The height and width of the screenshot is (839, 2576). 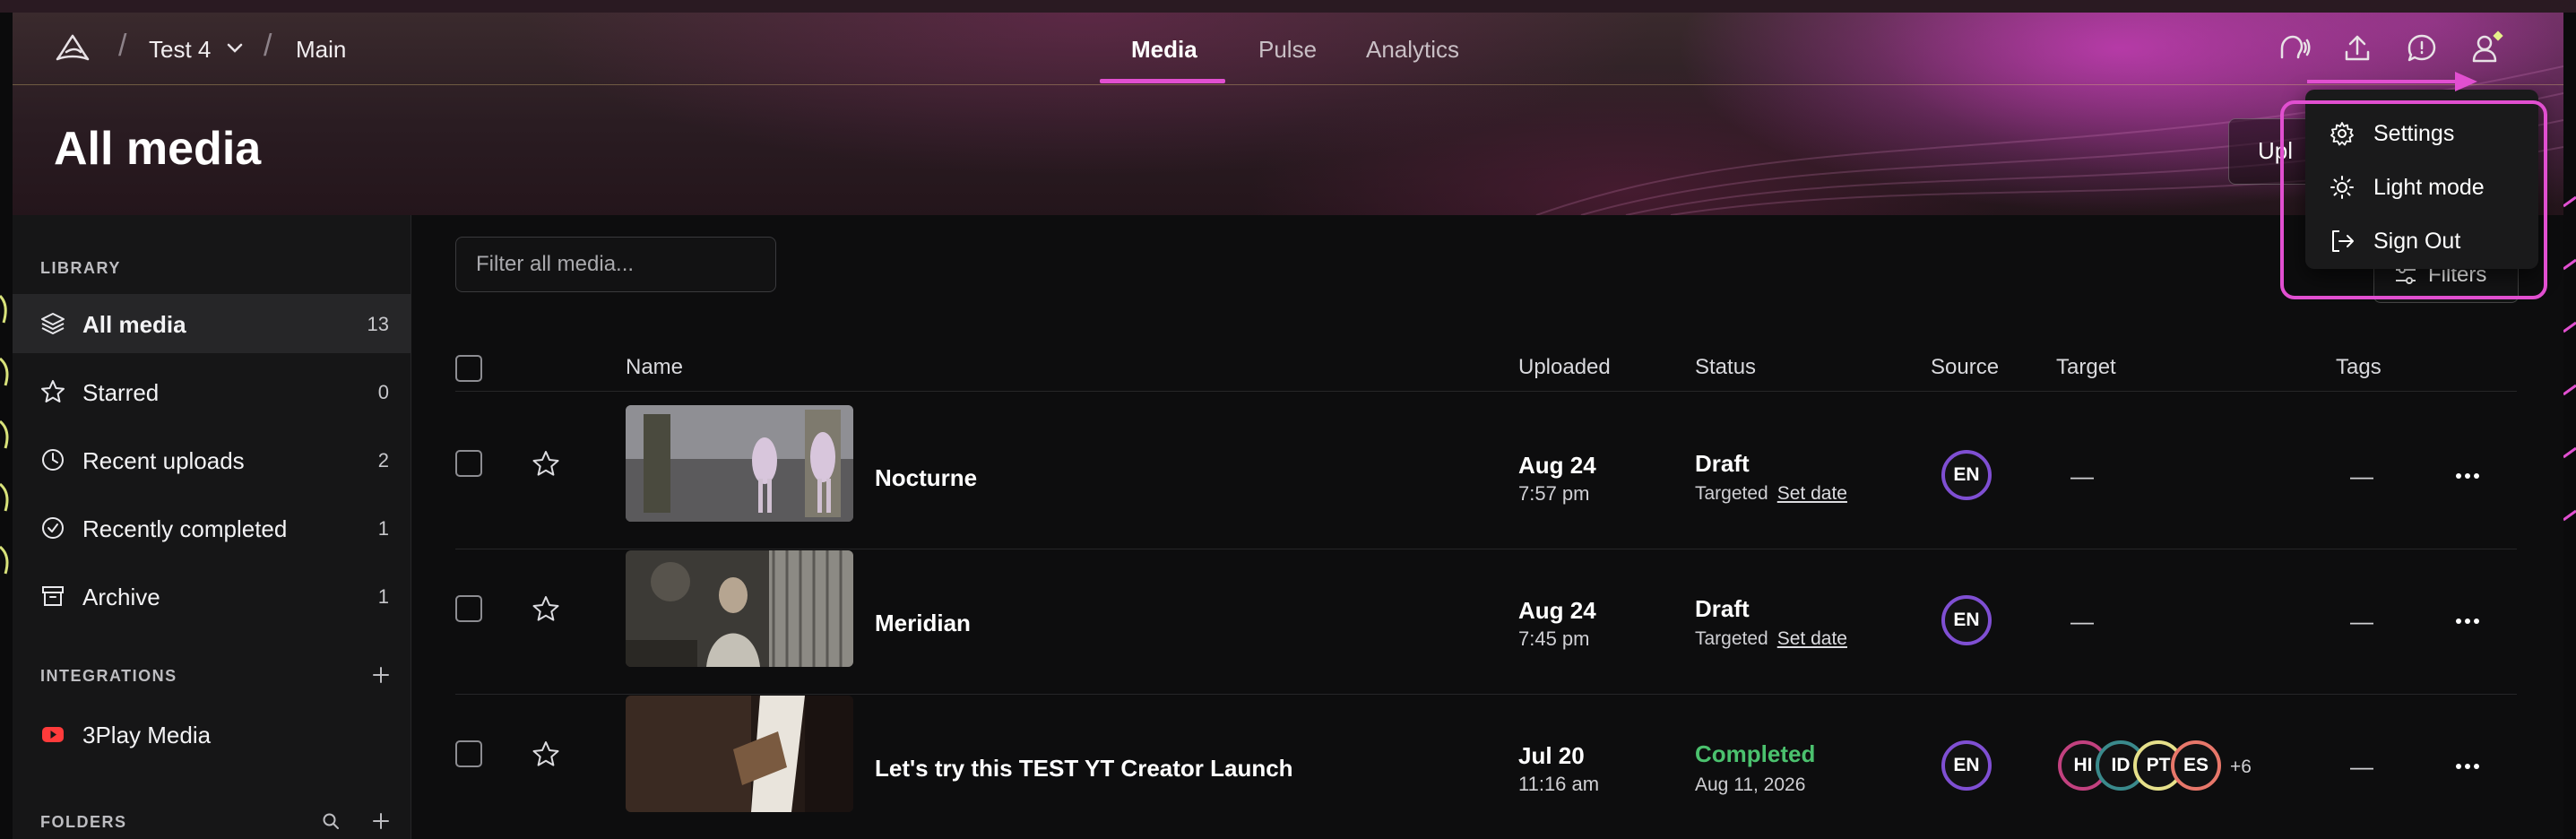 What do you see at coordinates (383, 460) in the screenshot?
I see `sidebar-item-count: 2` at bounding box center [383, 460].